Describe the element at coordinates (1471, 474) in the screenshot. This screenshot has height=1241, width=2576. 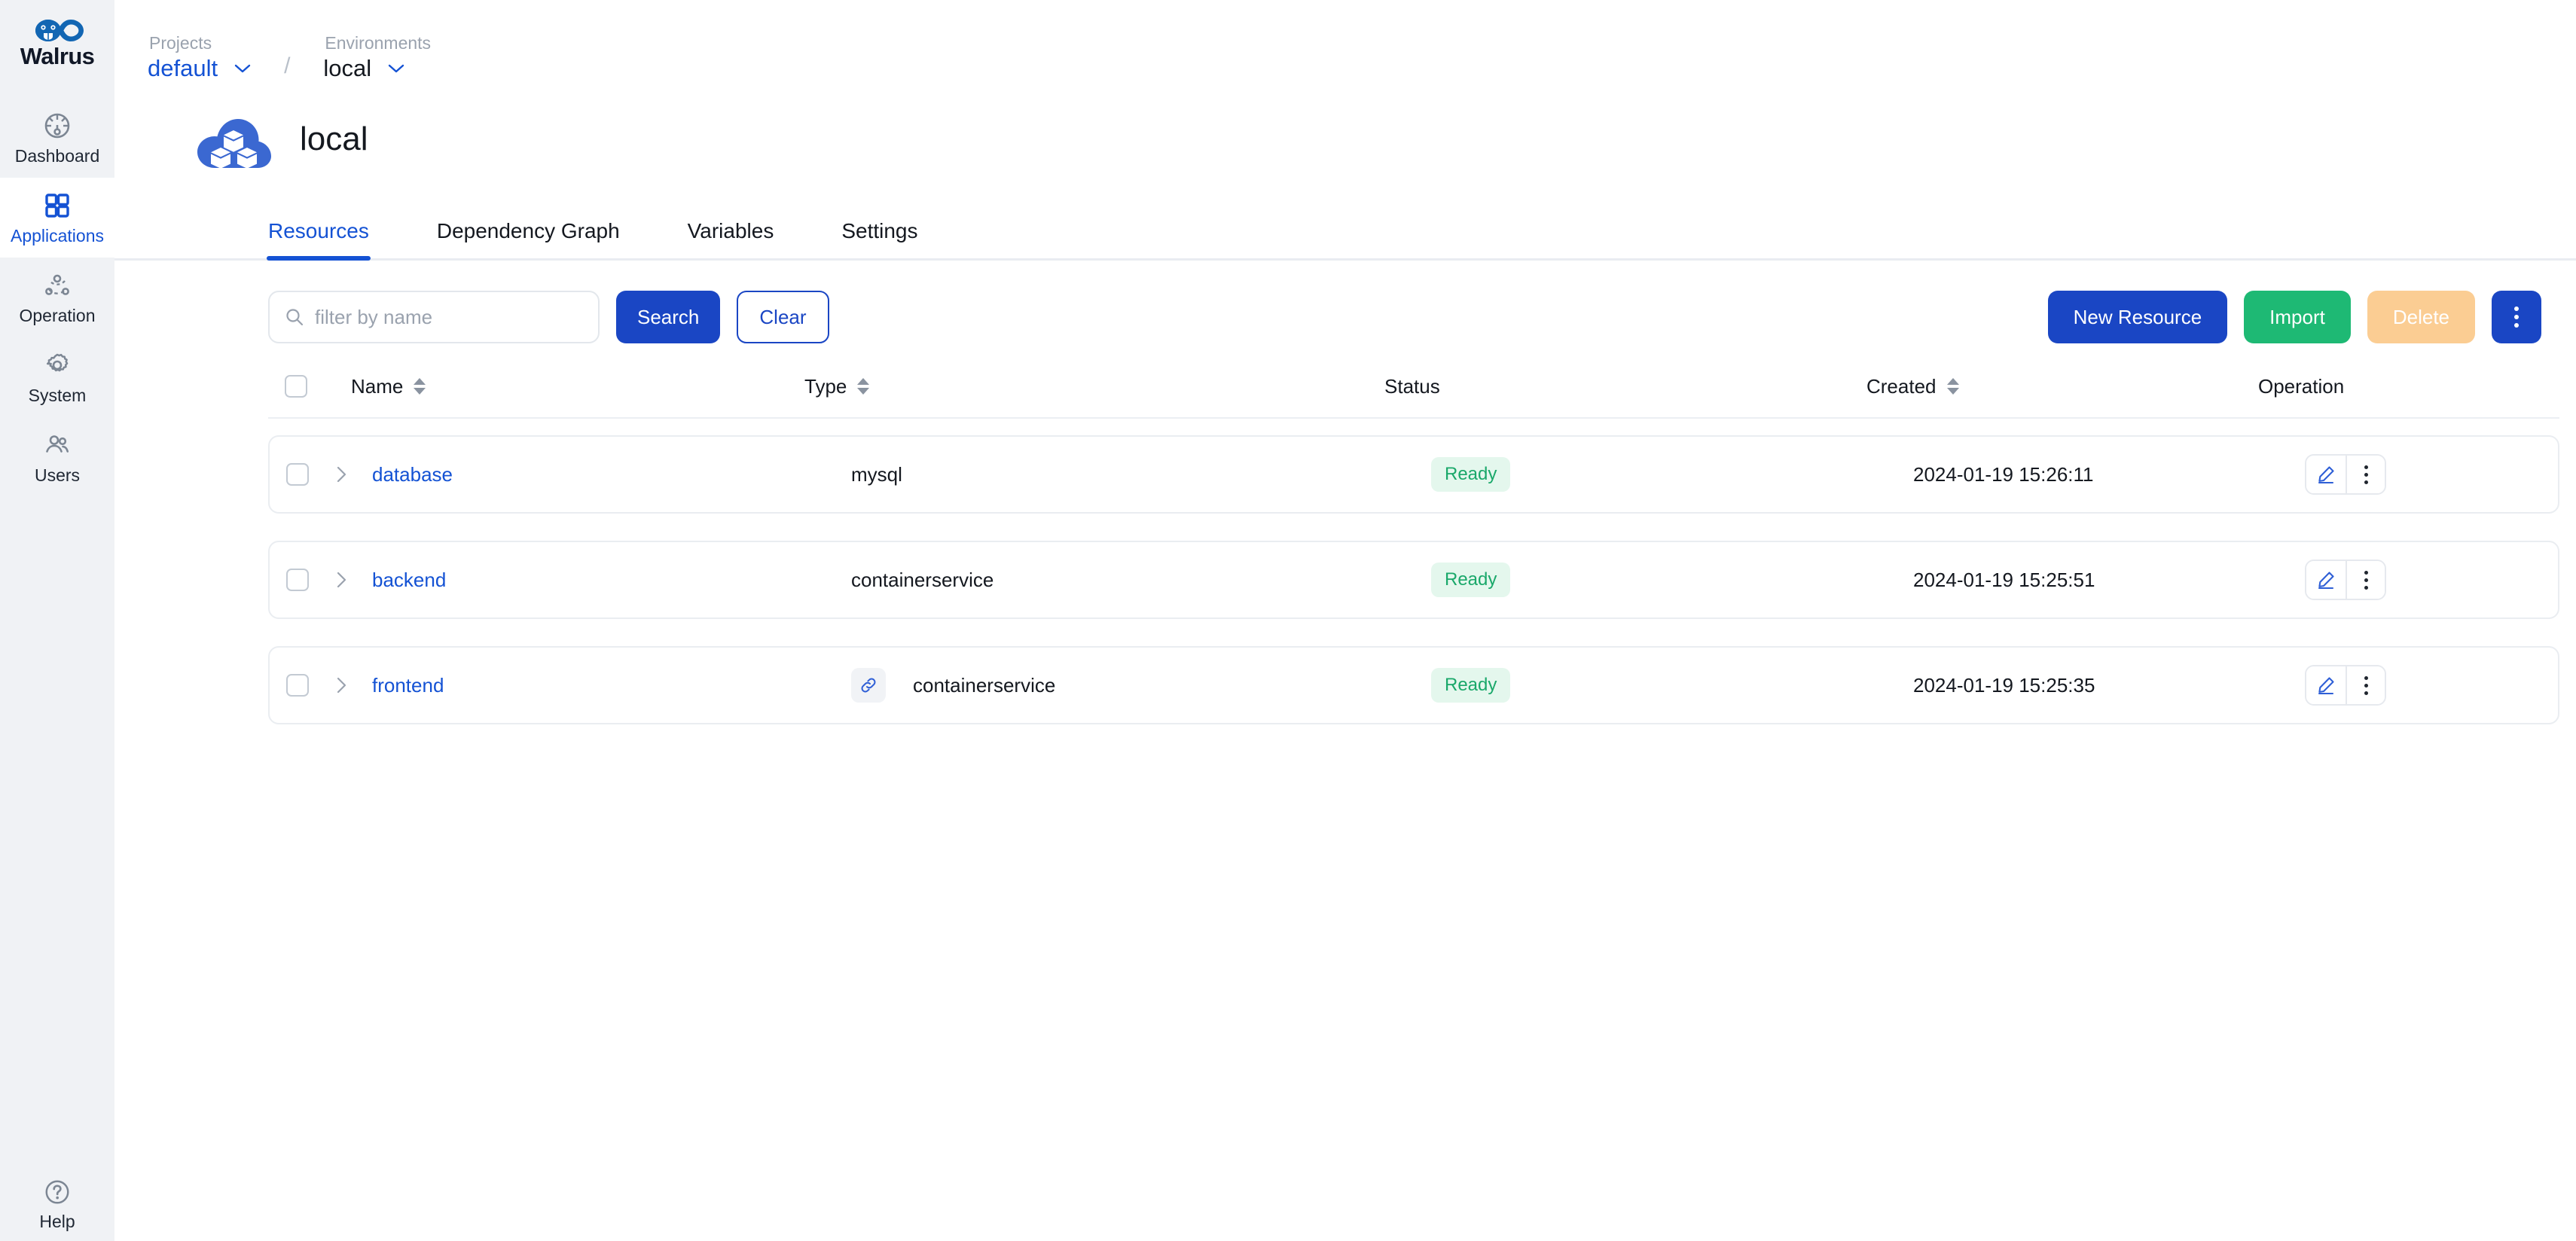
I see `status-badge: Ready` at that location.